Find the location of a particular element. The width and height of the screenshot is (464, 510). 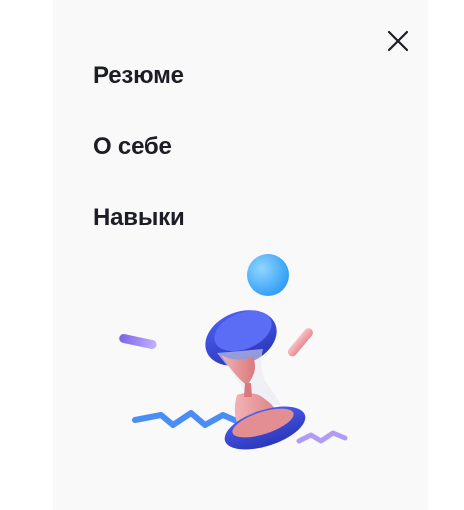

nav-menu: Резюме О себе Навыки is located at coordinates (139, 164).